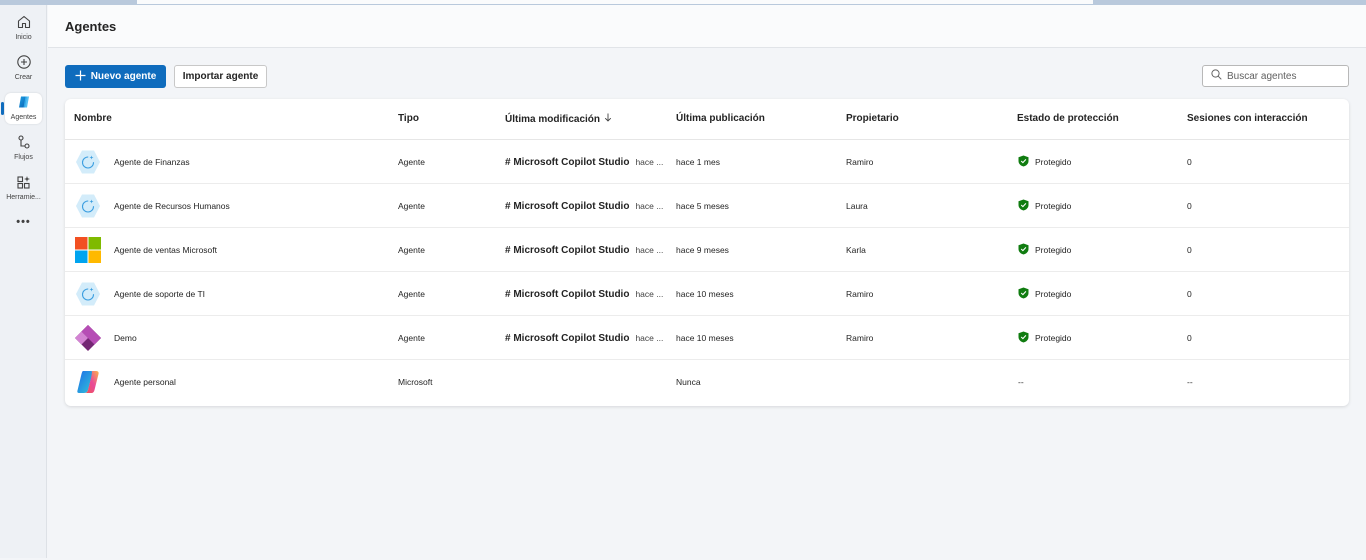  Describe the element at coordinates (688, 382) in the screenshot. I see `agent-published: Nunca` at that location.